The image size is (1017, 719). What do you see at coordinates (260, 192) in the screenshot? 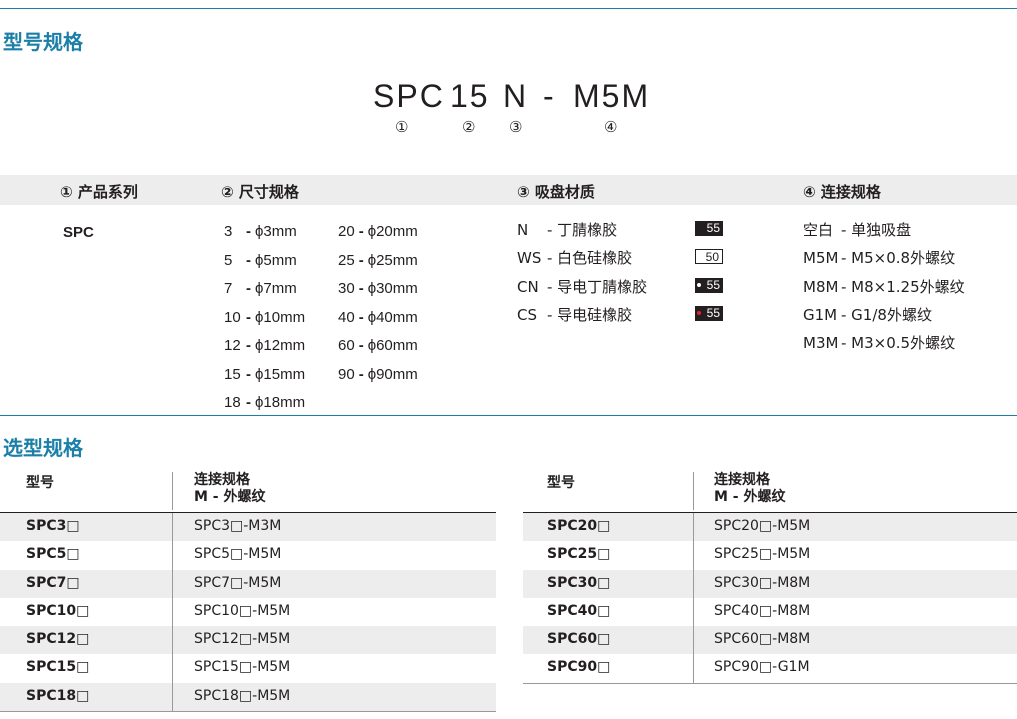
I see `header-size: ② 尺寸规格` at bounding box center [260, 192].